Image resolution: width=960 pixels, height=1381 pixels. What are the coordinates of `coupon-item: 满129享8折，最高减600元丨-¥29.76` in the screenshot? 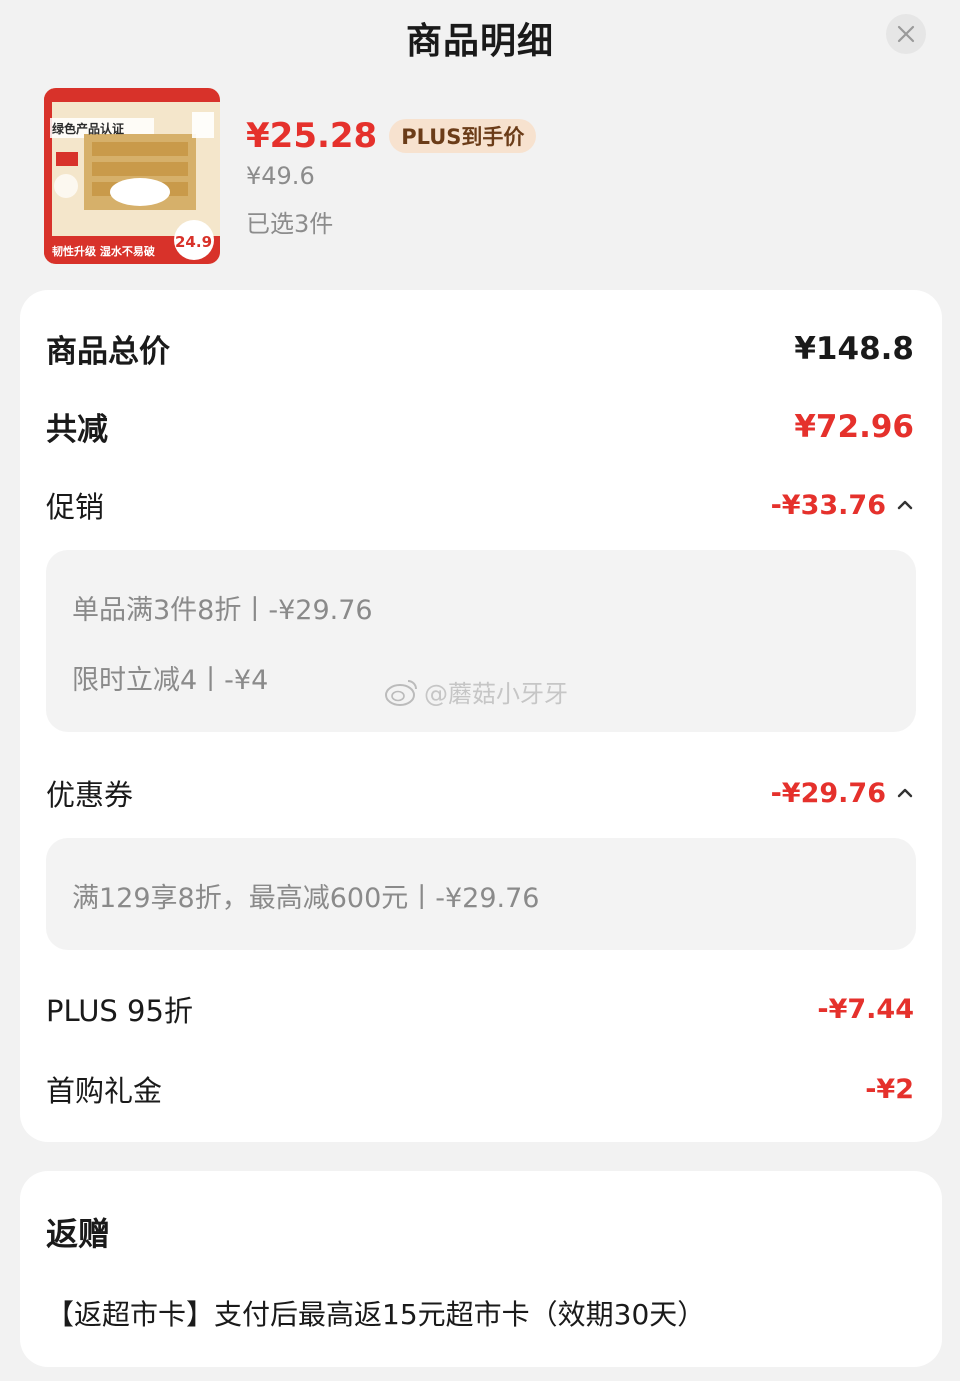 It's located at (306, 898).